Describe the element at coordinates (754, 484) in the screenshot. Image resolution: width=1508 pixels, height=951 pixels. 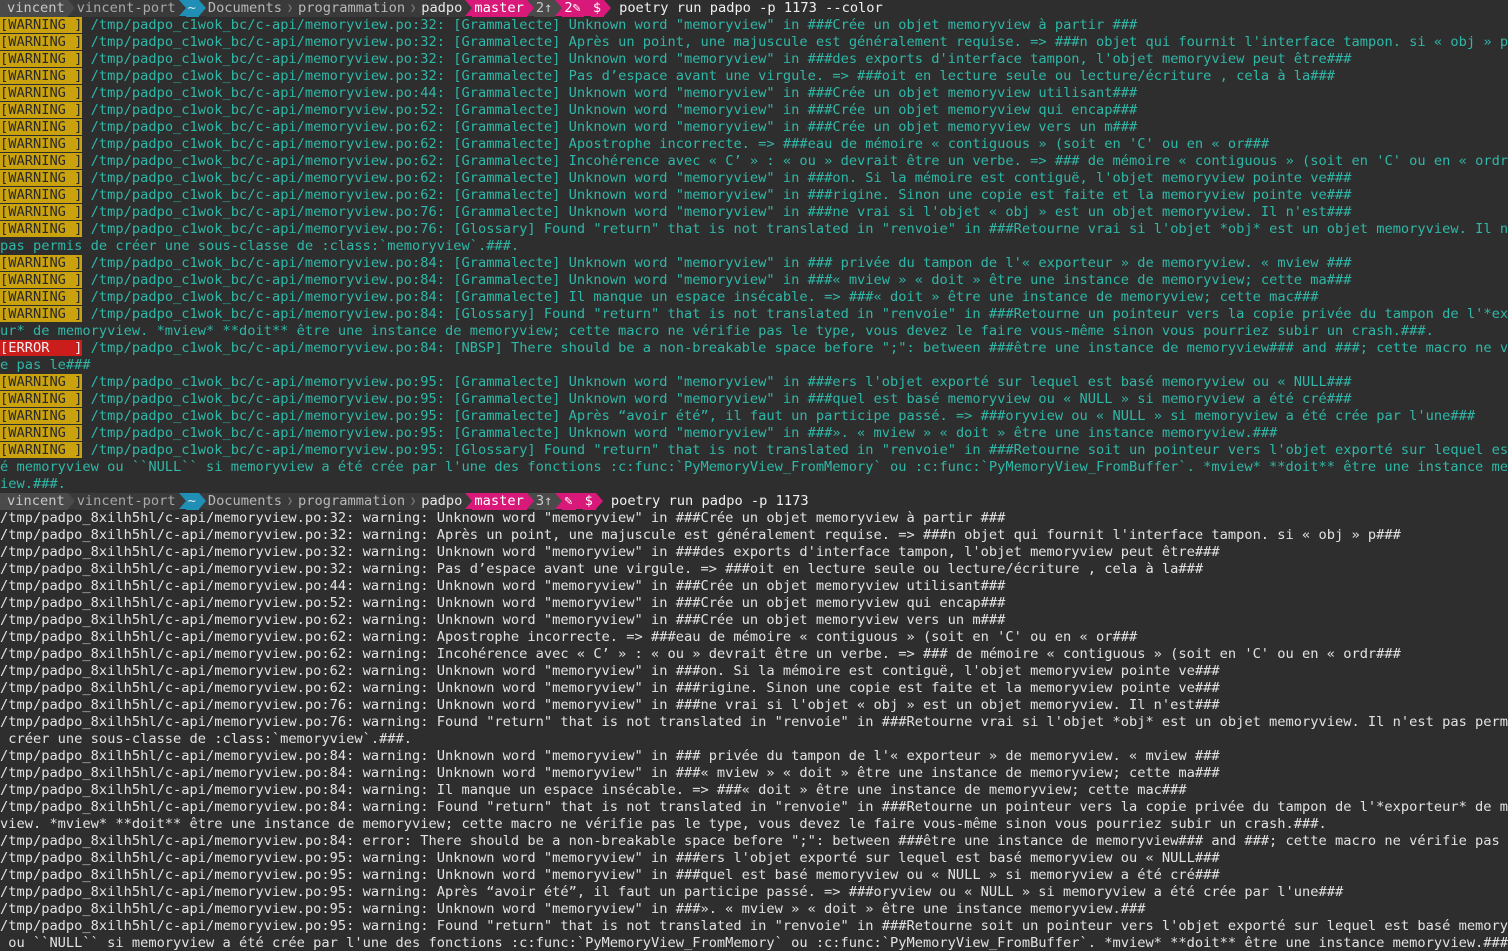
I see `log-line-continuation: iew.###.` at that location.